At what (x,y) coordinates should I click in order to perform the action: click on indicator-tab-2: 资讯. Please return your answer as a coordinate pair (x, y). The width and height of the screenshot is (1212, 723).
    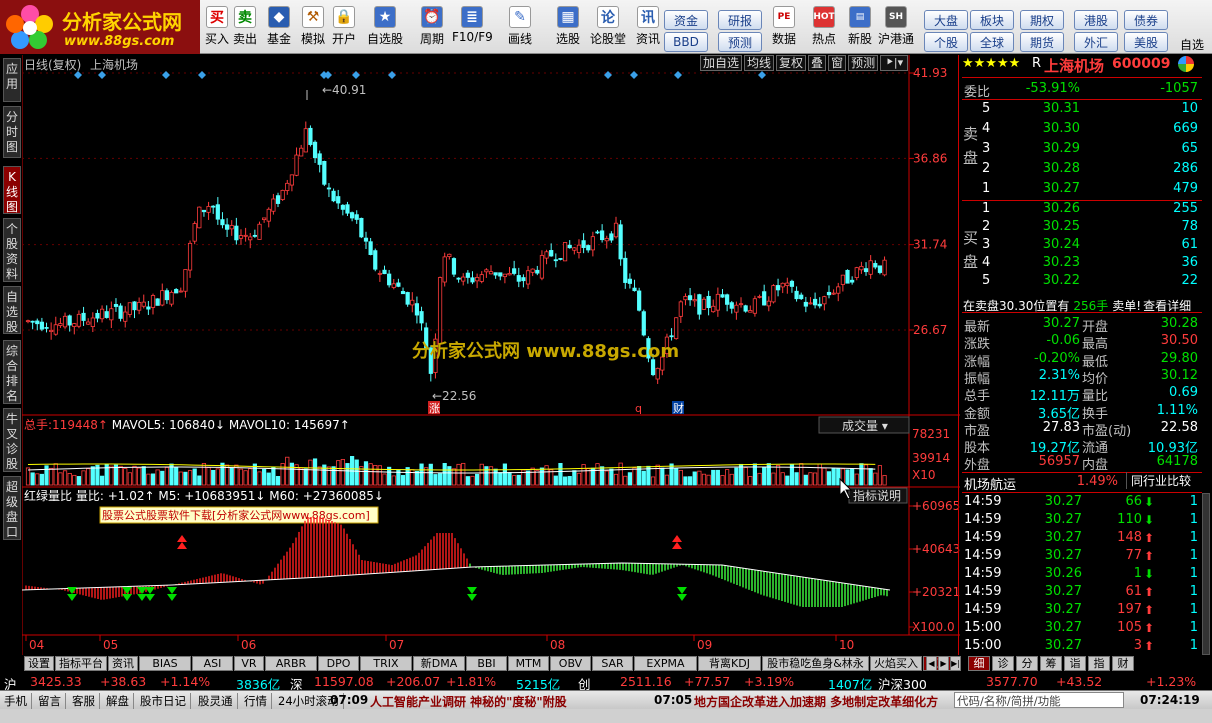
    Looking at the image, I should click on (123, 663).